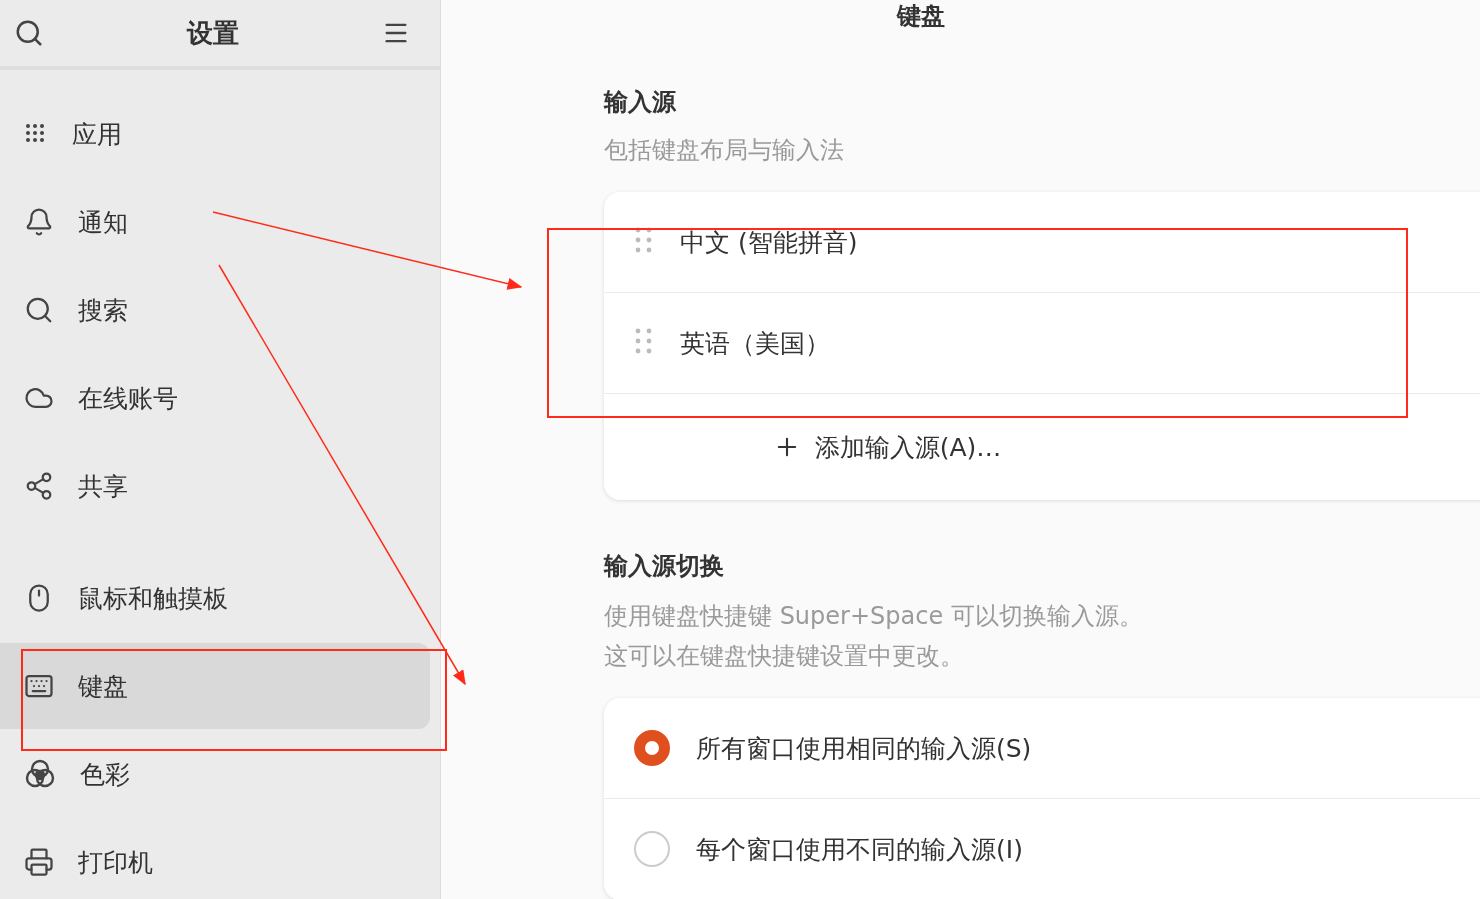  Describe the element at coordinates (215, 686) in the screenshot. I see `sidebar-item: 键盘` at that location.